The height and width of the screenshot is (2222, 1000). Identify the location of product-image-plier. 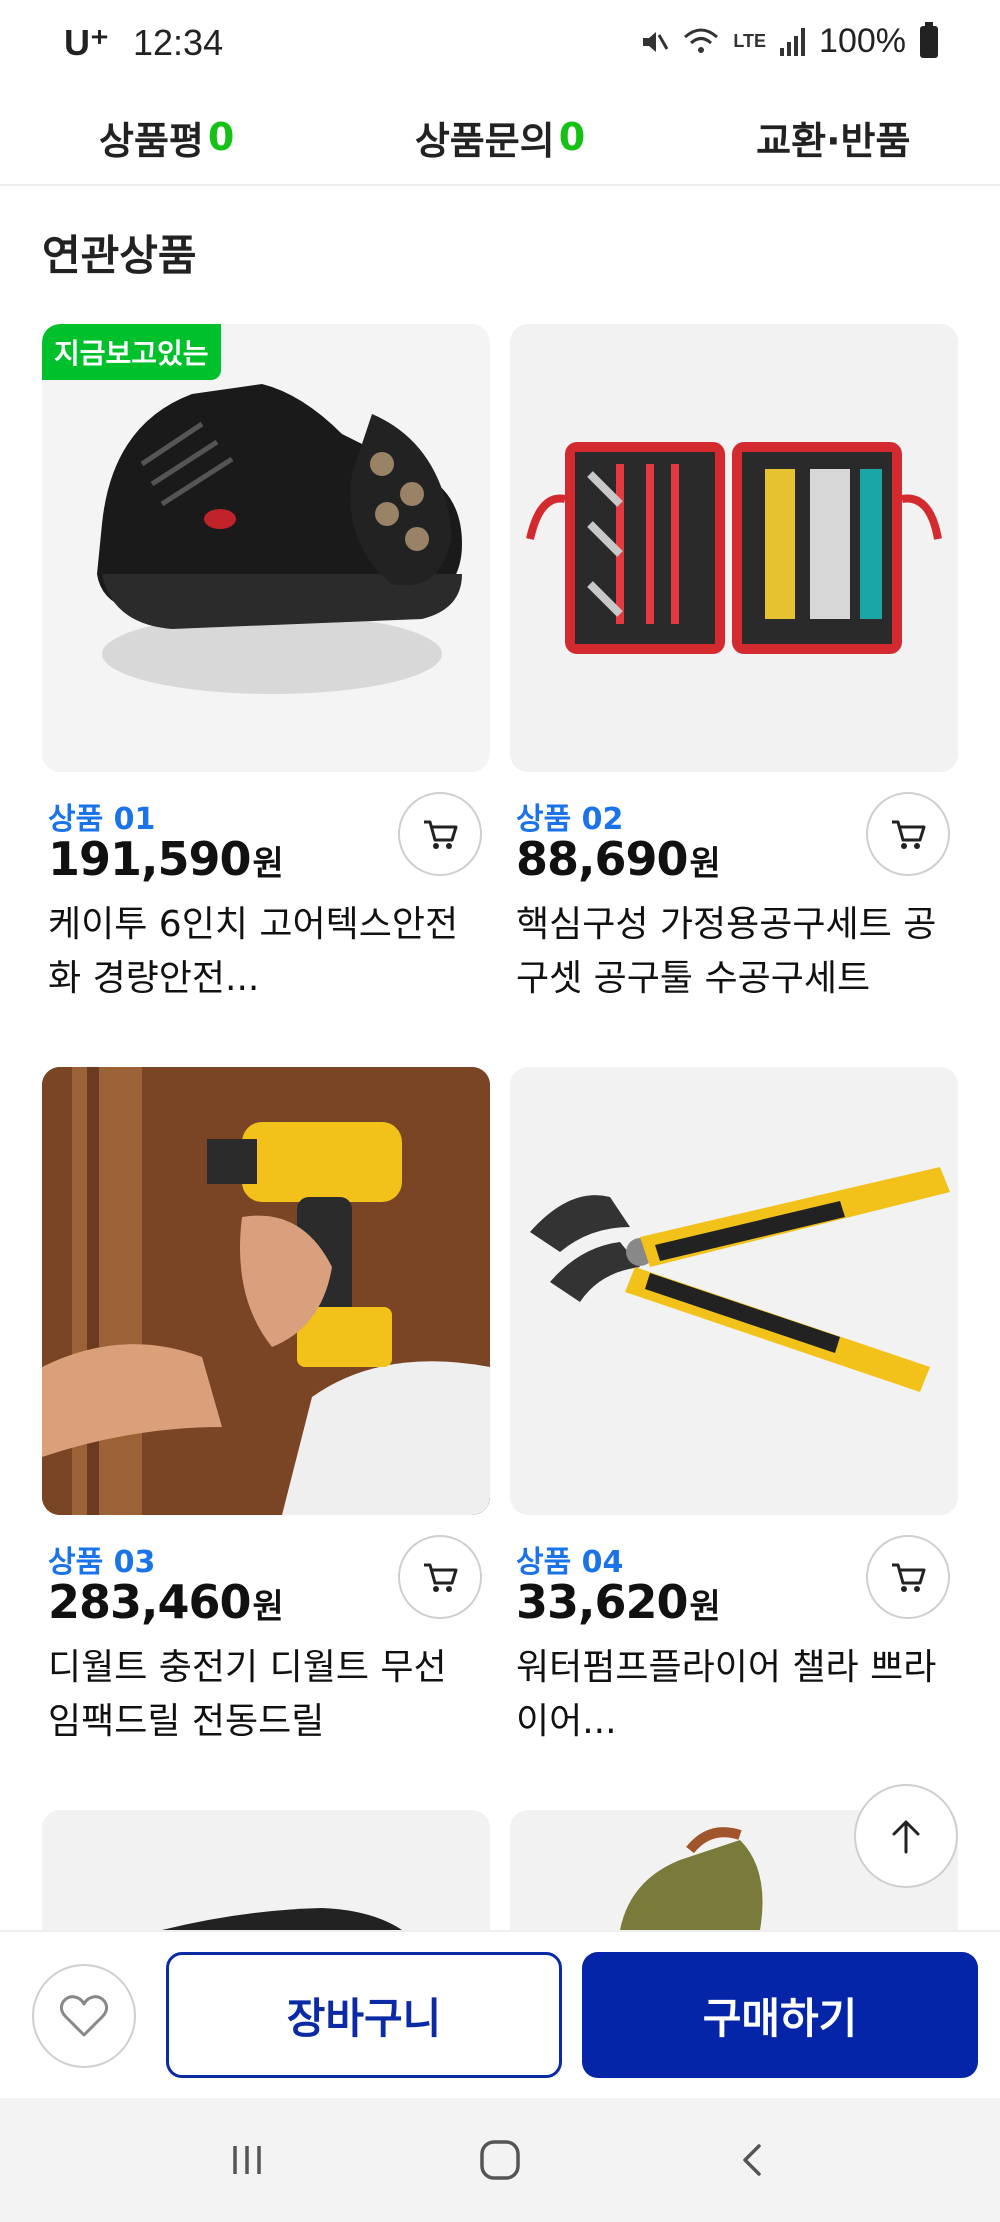
(734, 1291).